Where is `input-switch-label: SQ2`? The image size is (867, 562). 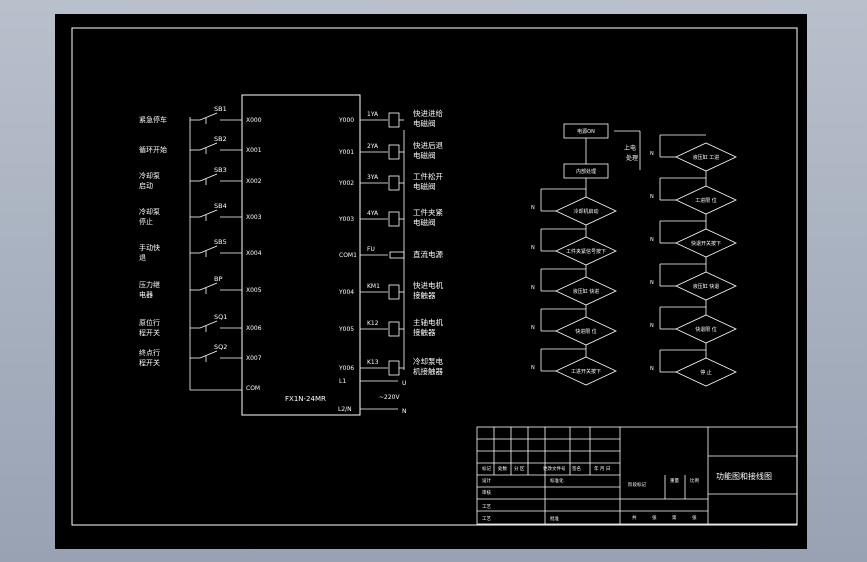 input-switch-label: SQ2 is located at coordinates (220, 347).